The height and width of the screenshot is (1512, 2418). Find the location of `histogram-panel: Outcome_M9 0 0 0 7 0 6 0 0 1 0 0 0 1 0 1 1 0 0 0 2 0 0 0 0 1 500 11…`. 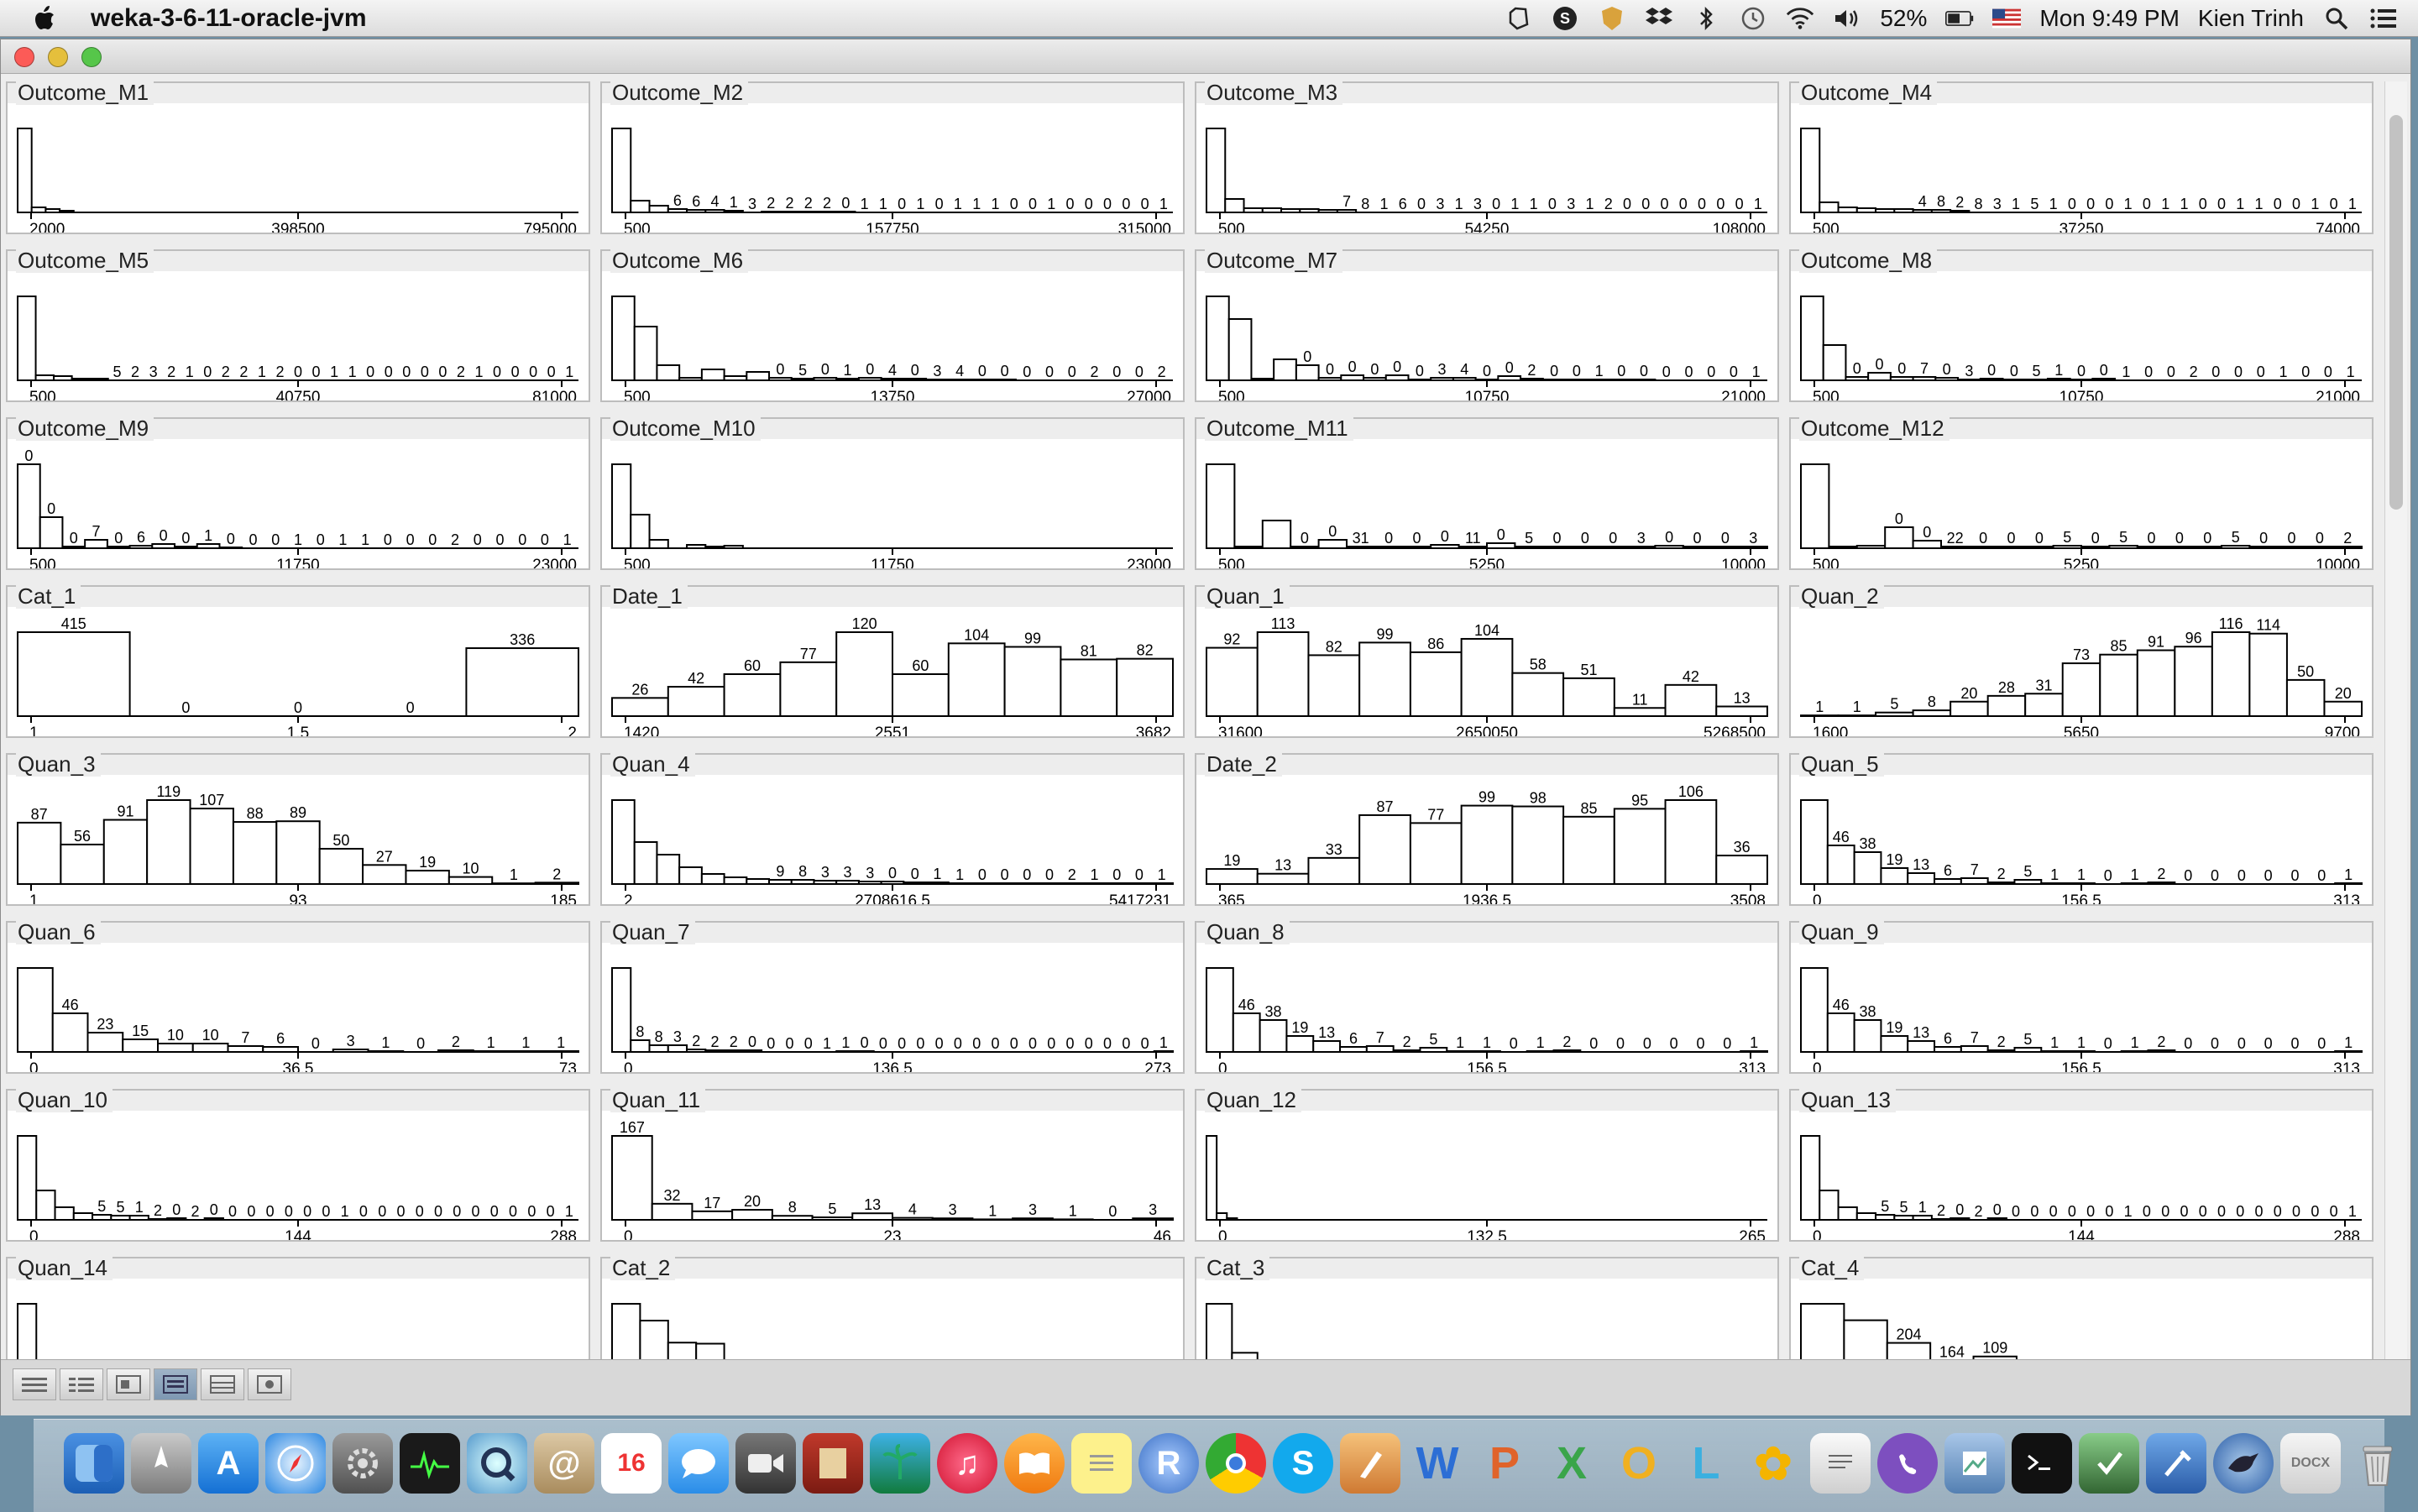

histogram-panel: Outcome_M9 0 0 0 7 0 6 0 0 1 0 0 0 1 0 1 1 0 0 0 2 0 0 0 0 1 500 11… is located at coordinates (298, 493).